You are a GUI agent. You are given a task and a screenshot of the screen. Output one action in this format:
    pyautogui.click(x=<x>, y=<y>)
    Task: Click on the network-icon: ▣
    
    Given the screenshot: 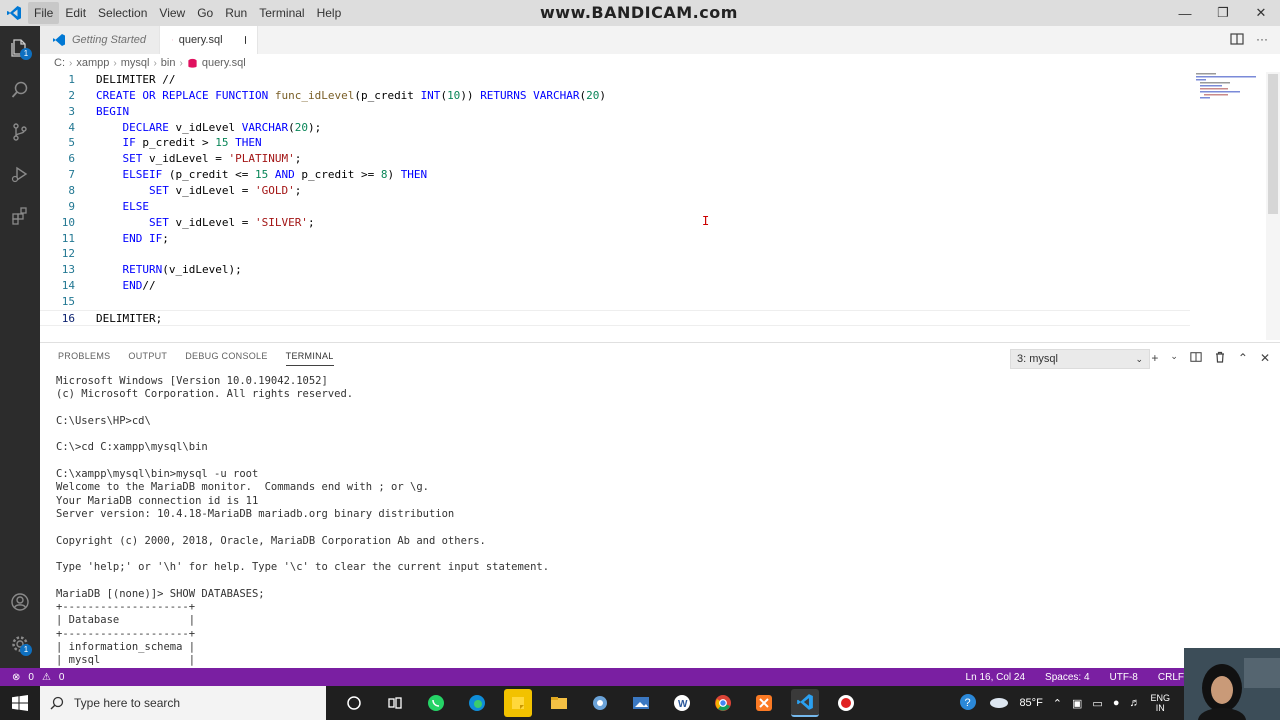 What is the action you would take?
    pyautogui.click(x=1077, y=703)
    